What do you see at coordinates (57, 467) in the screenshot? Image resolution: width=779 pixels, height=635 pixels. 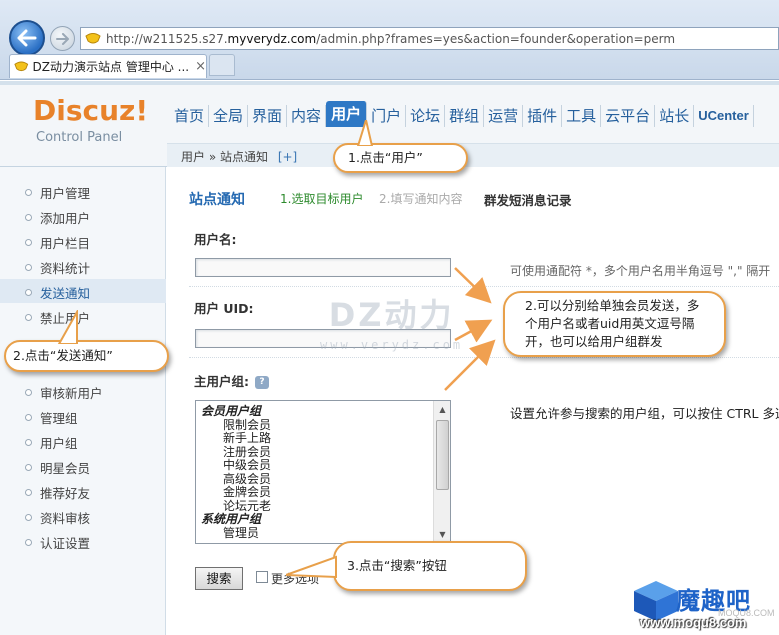 I see `sidebar-item-star-members: 明星会员` at bounding box center [57, 467].